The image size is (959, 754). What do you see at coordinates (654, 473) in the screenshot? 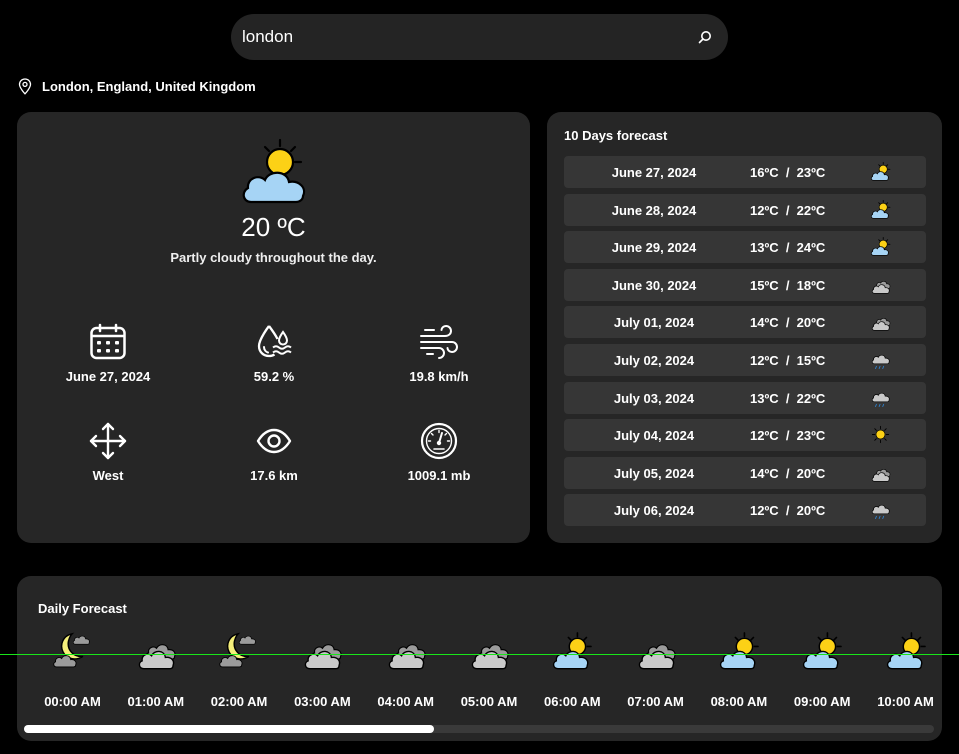
I see `forecast-day-date: July 05, 2024` at bounding box center [654, 473].